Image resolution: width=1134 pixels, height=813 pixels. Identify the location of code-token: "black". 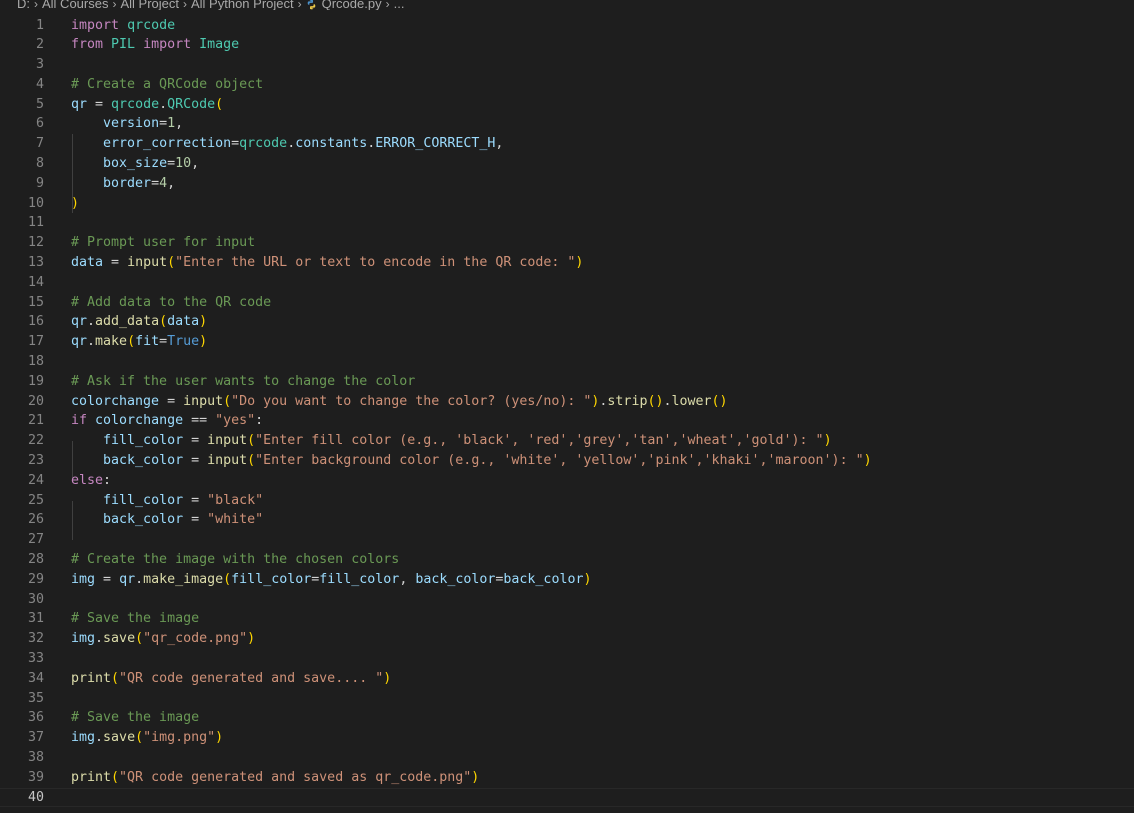
(235, 500).